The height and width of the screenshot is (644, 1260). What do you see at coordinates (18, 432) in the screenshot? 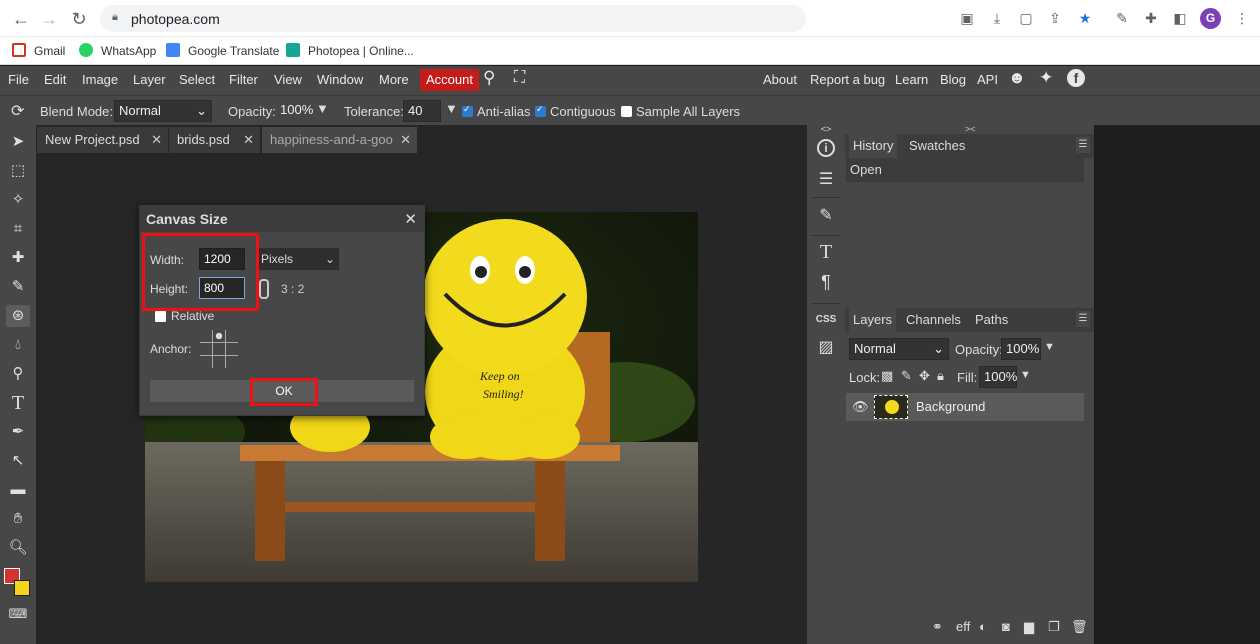
I see `pen-tool-icon: ✒` at bounding box center [18, 432].